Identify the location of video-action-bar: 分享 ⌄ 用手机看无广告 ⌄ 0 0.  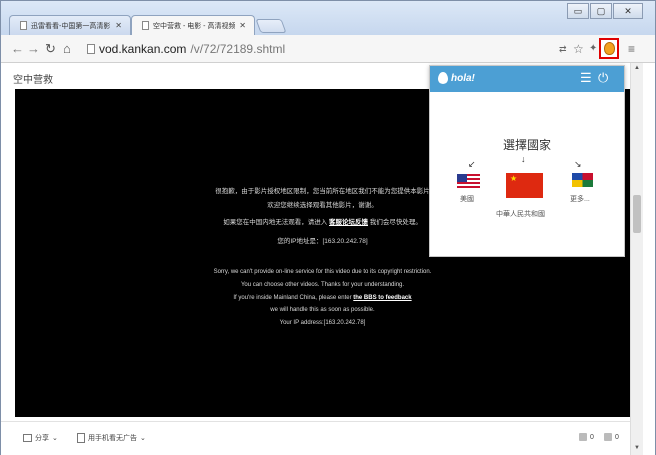
(315, 438).